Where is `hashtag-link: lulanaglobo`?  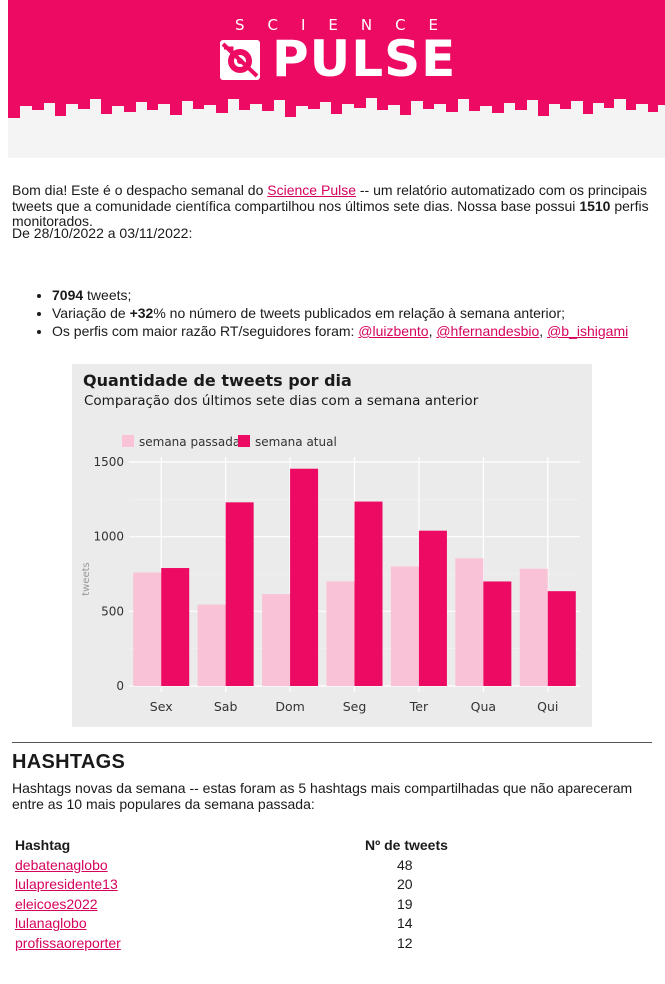
hashtag-link: lulanaglobo is located at coordinates (51, 923).